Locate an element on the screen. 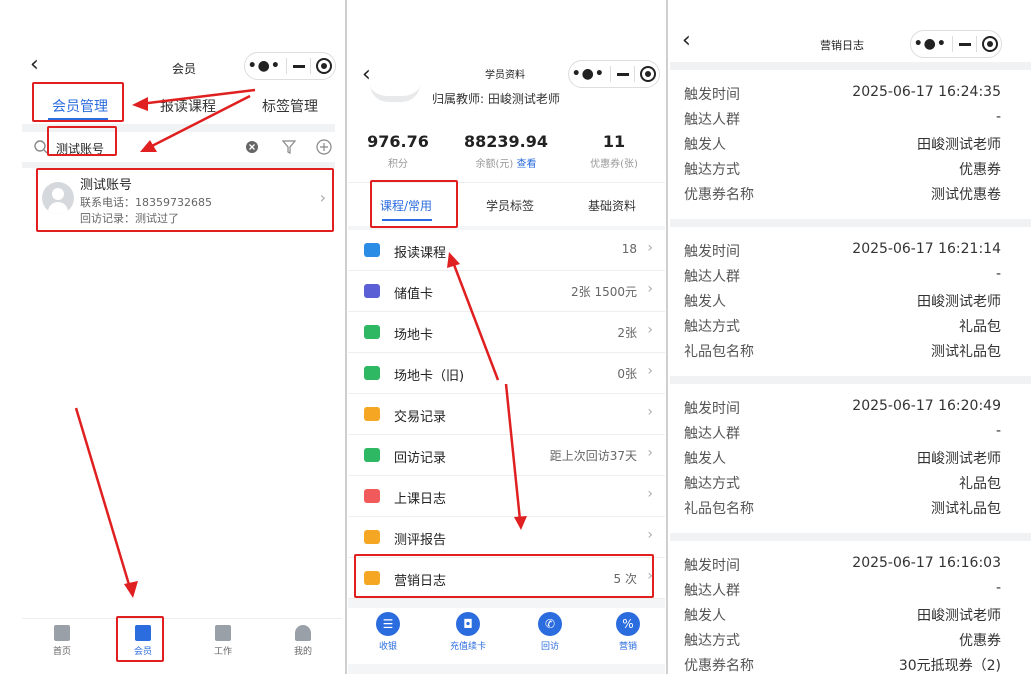  log-field-value: 2025-06-17 16:24:35 is located at coordinates (926, 92).